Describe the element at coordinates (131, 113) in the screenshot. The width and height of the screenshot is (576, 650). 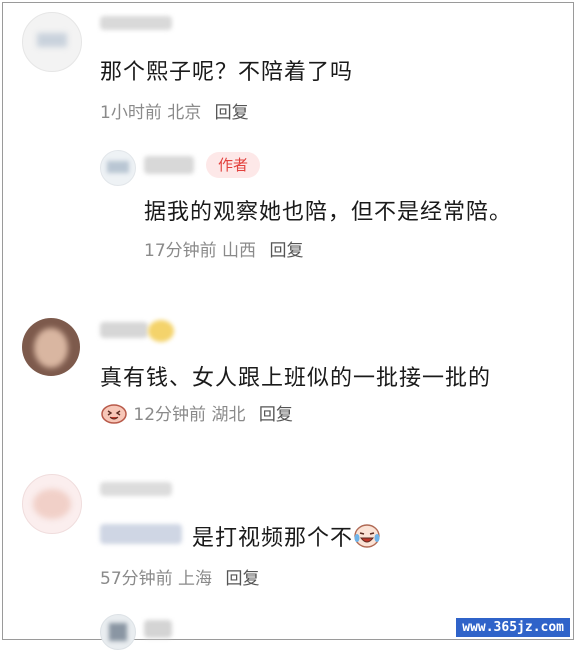
I see `comment-time: 1小时前` at that location.